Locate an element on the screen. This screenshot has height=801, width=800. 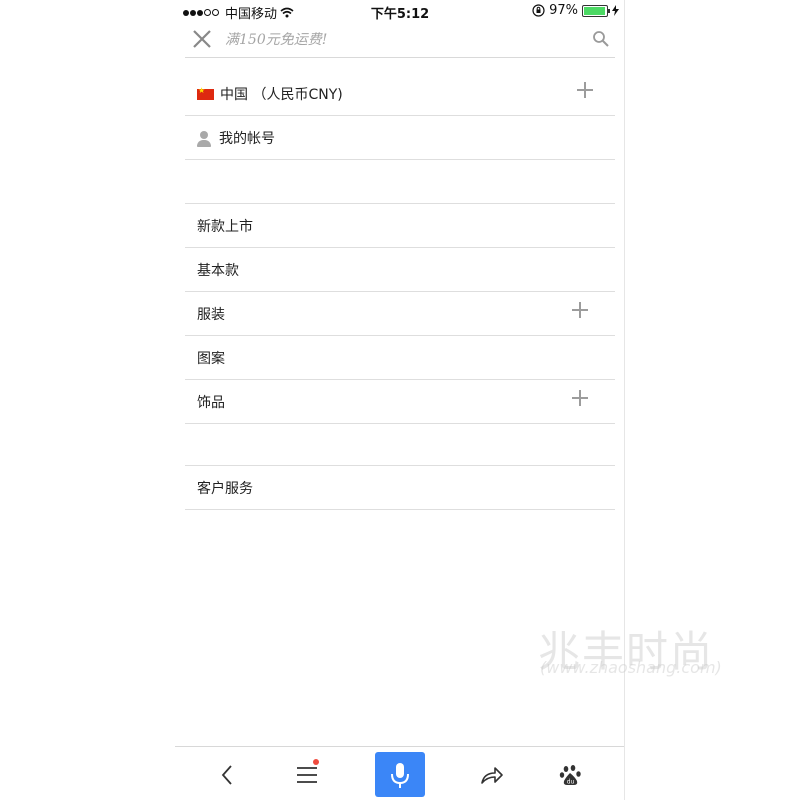
service-section: 客户服务 is located at coordinates (400, 487).